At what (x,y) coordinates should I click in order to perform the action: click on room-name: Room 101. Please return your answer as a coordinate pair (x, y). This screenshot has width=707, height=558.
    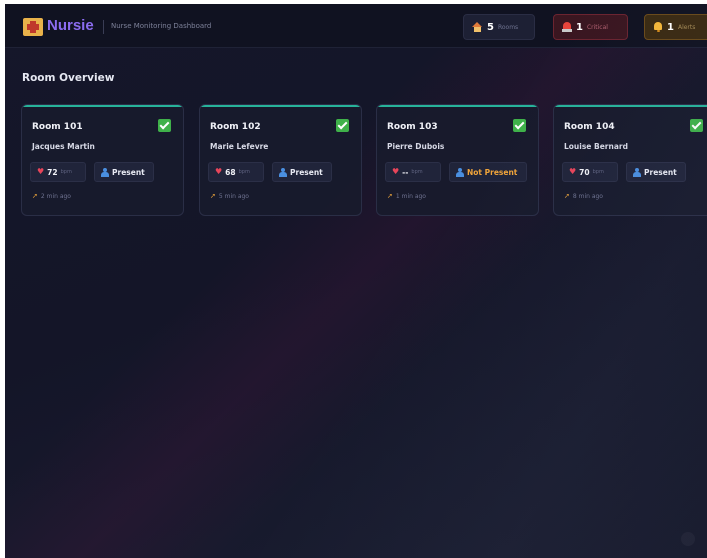
    Looking at the image, I should click on (57, 127).